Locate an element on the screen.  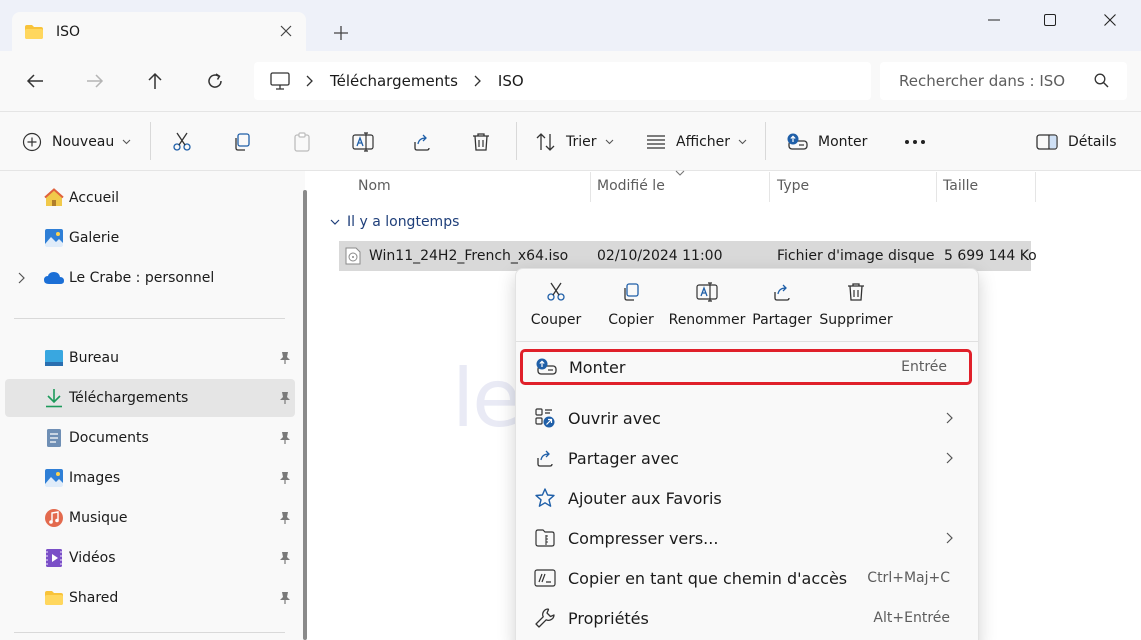
sidebar-scrollbar is located at coordinates (305, 415).